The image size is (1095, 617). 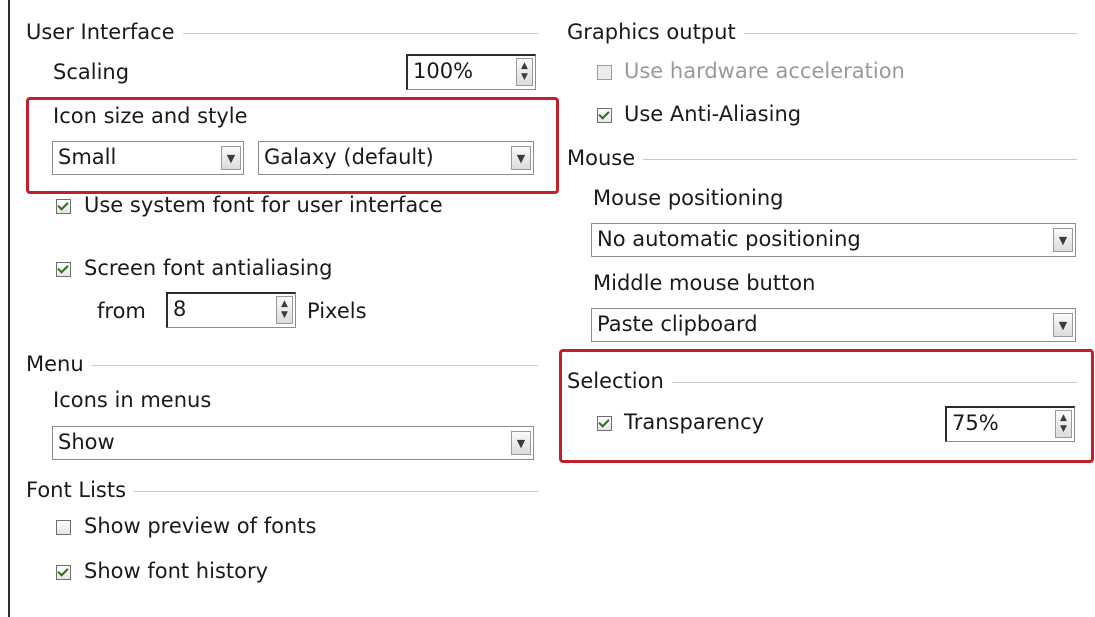 I want to click on section-mouse: Mouse, so click(x=822, y=158).